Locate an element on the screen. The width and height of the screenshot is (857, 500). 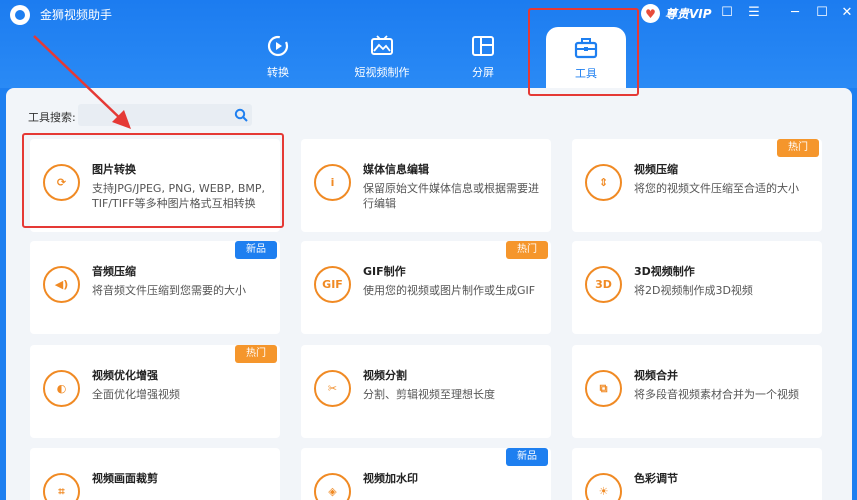
tab-split-screen: 分屏 is located at coordinates (483, 58).